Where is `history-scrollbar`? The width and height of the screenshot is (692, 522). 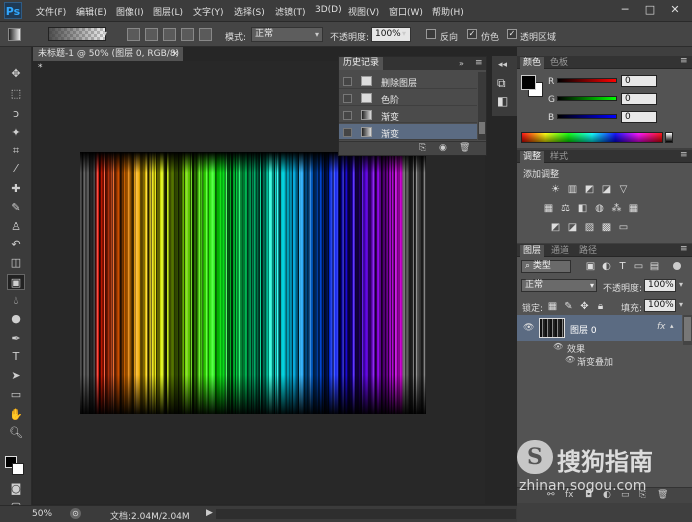 history-scrollbar is located at coordinates (482, 106).